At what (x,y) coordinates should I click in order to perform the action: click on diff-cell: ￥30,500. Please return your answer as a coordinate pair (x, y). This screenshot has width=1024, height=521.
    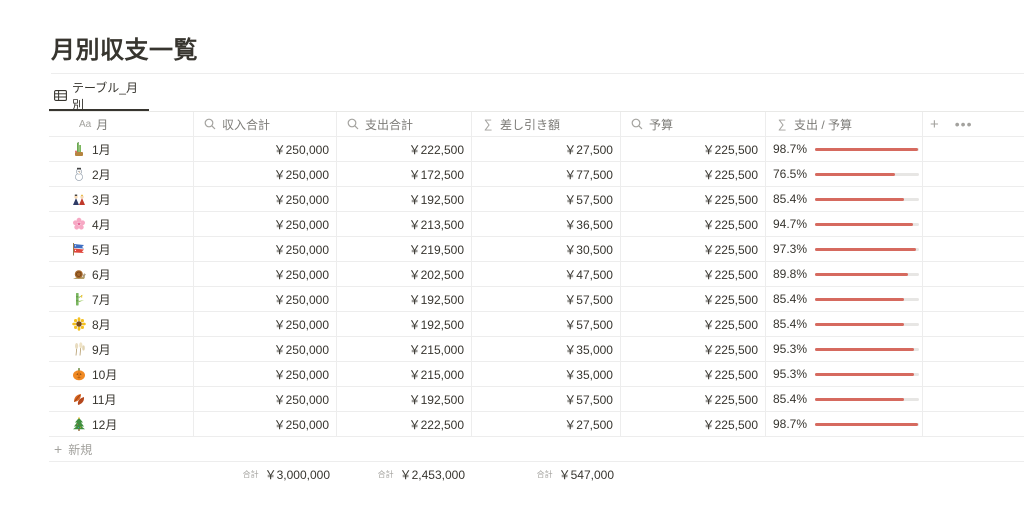
    Looking at the image, I should click on (546, 249).